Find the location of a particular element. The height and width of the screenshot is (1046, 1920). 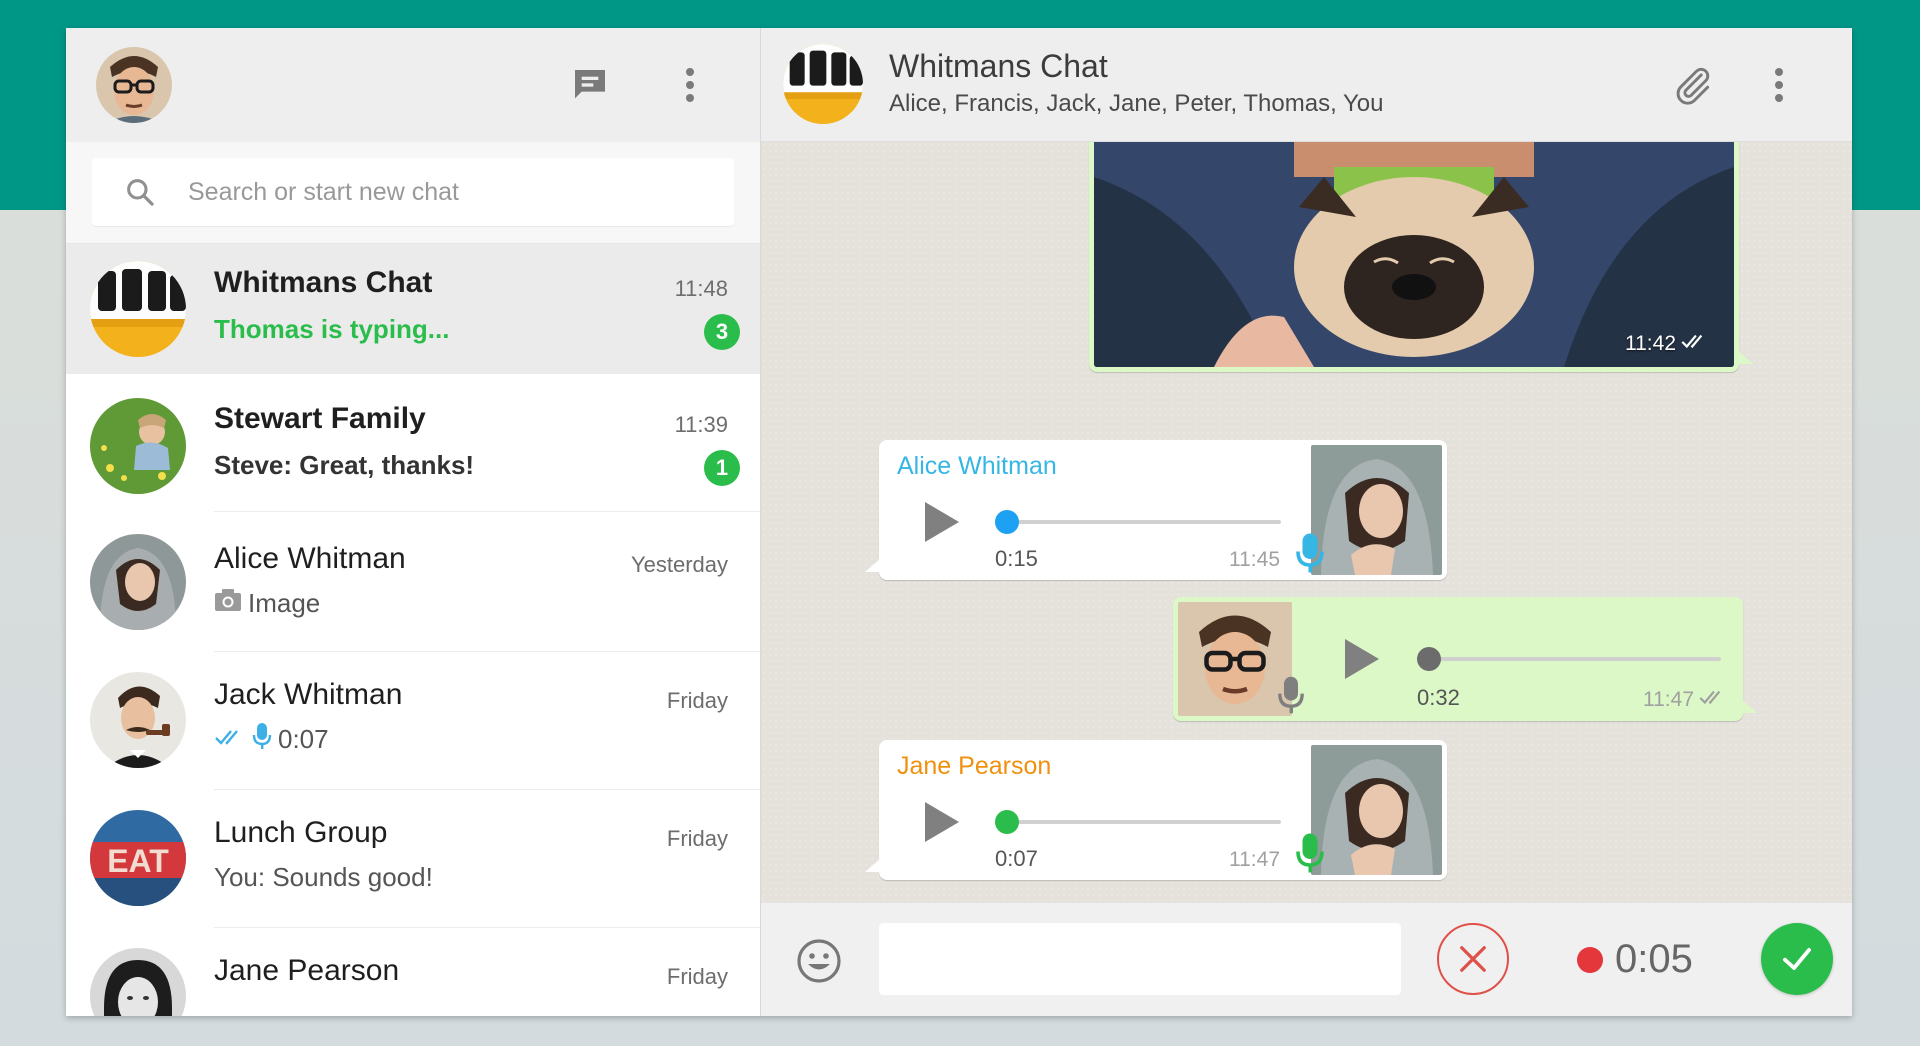

sender-name: Jane Pearson is located at coordinates (974, 766).